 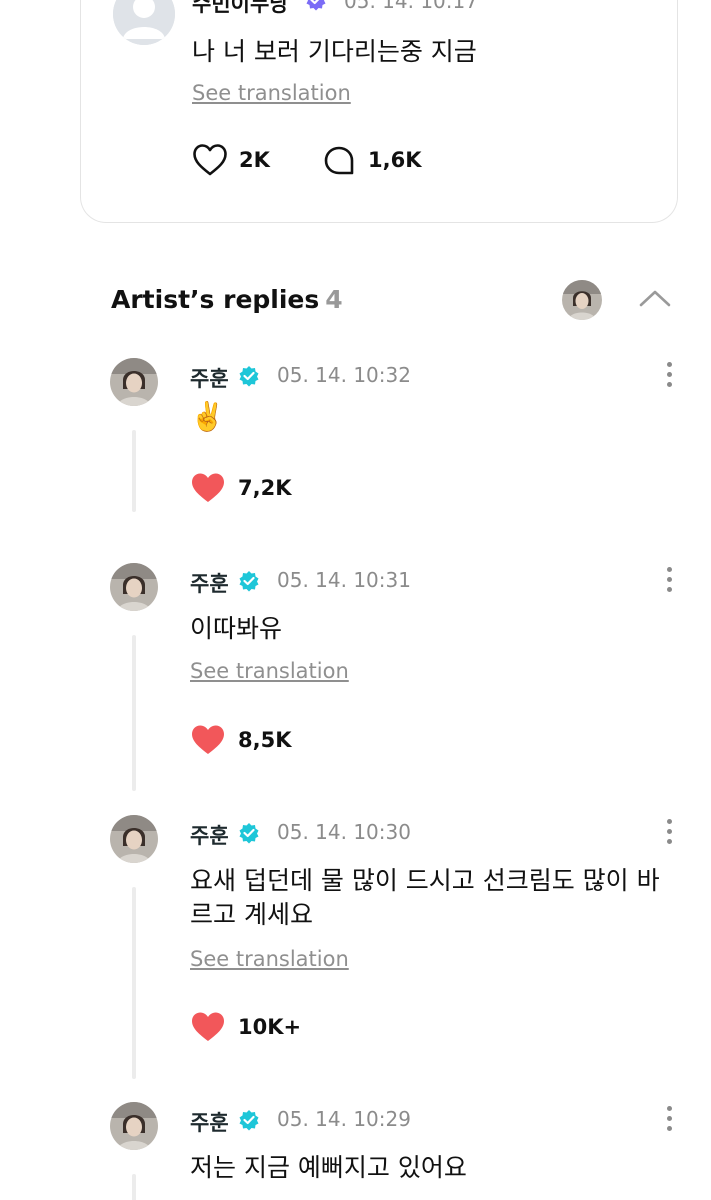 What do you see at coordinates (655, 298) in the screenshot?
I see `chevron-up-icon` at bounding box center [655, 298].